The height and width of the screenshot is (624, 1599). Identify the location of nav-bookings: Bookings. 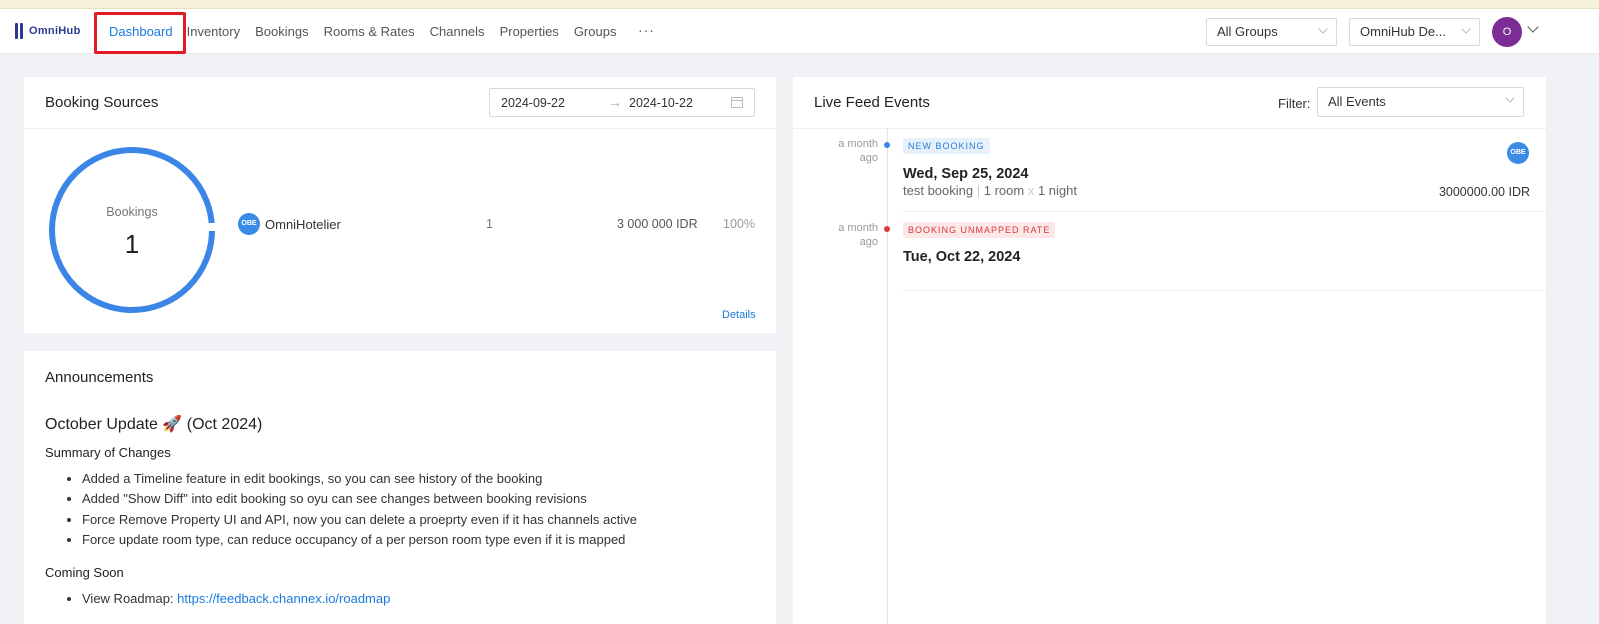
(282, 31).